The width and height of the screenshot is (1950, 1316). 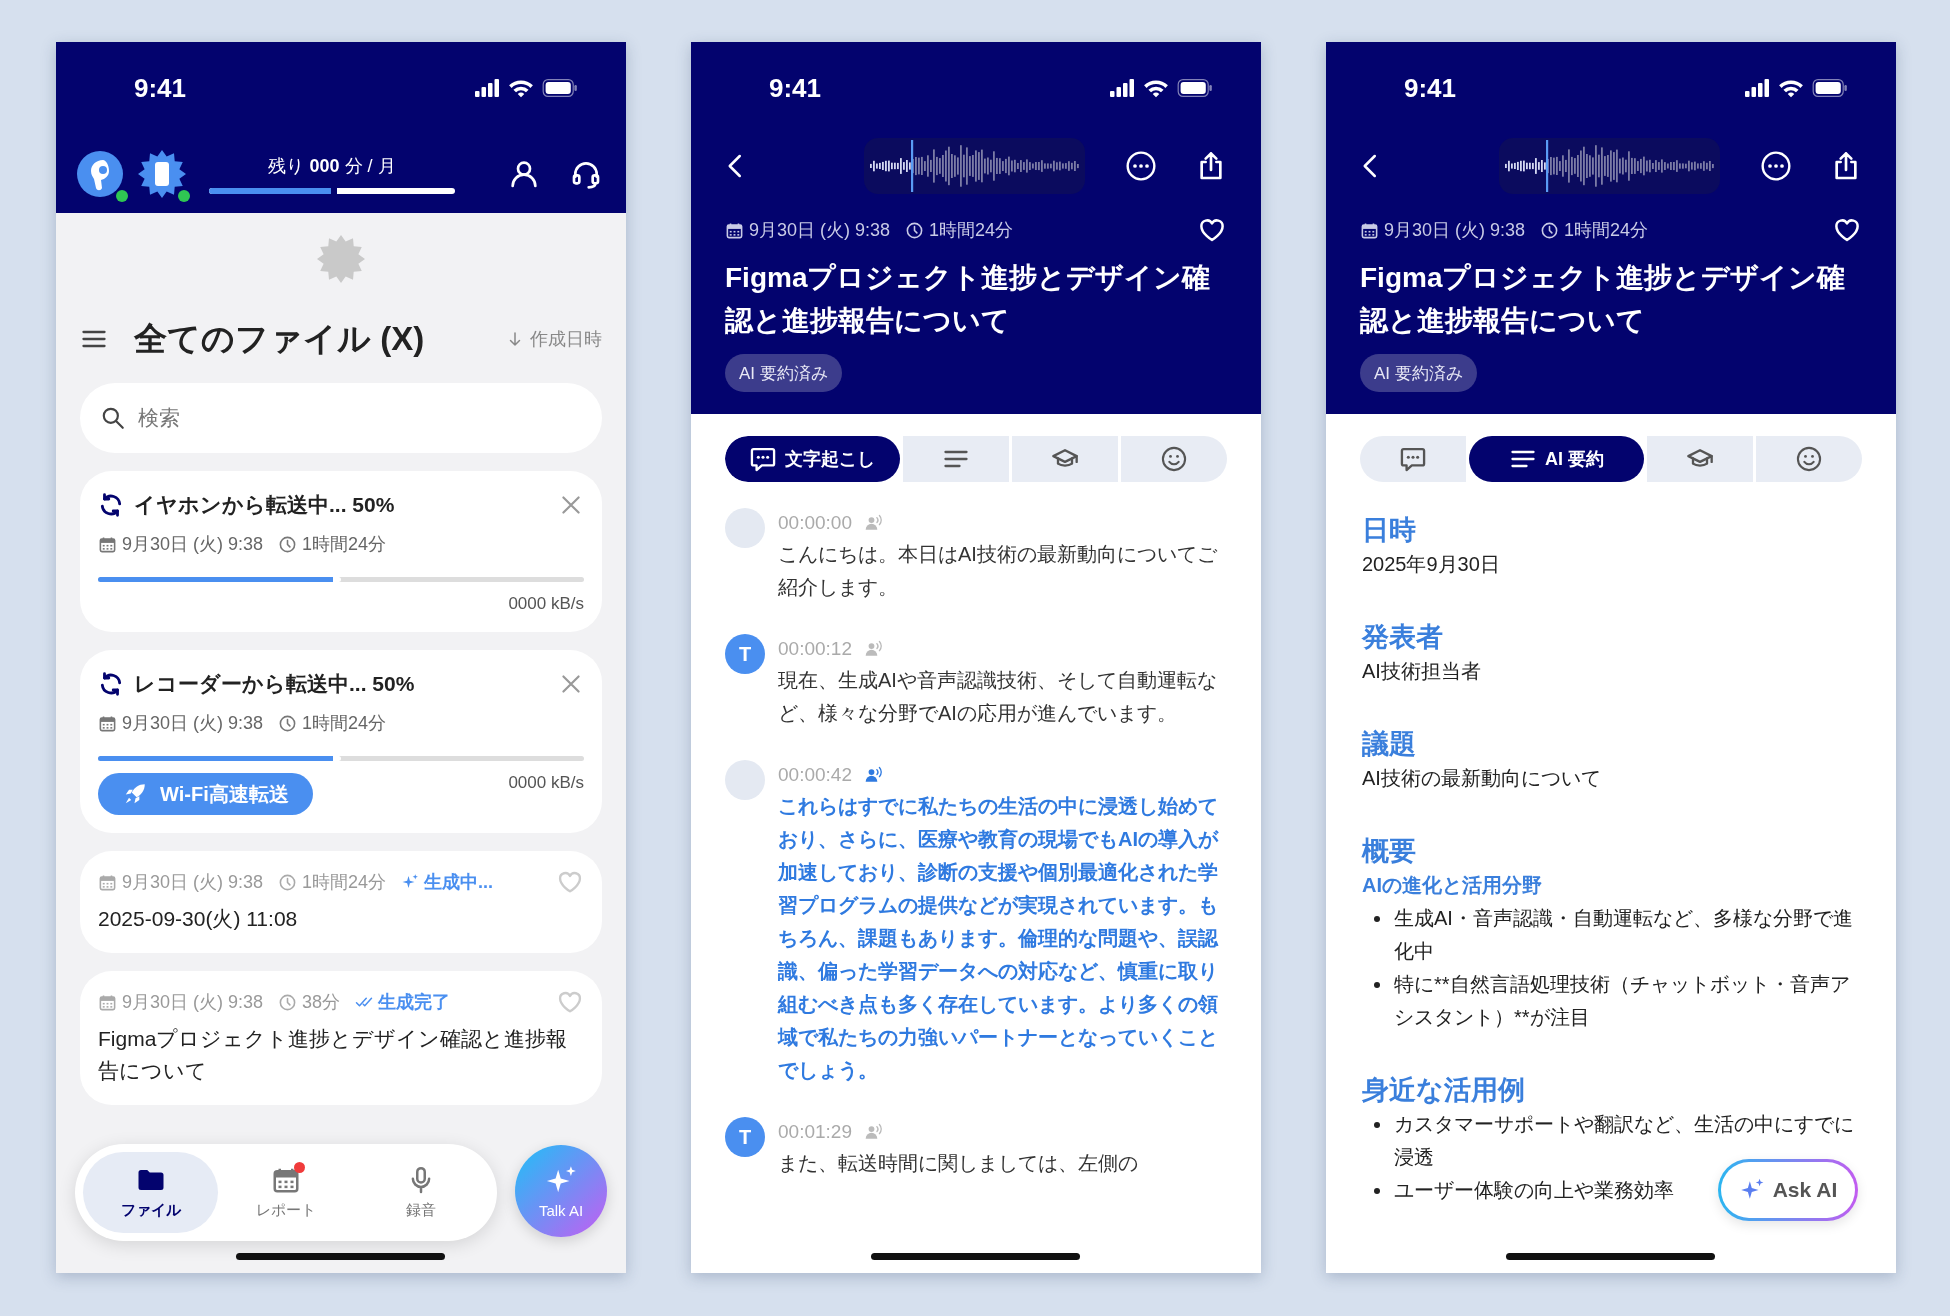 What do you see at coordinates (113, 418) in the screenshot?
I see `search-icon` at bounding box center [113, 418].